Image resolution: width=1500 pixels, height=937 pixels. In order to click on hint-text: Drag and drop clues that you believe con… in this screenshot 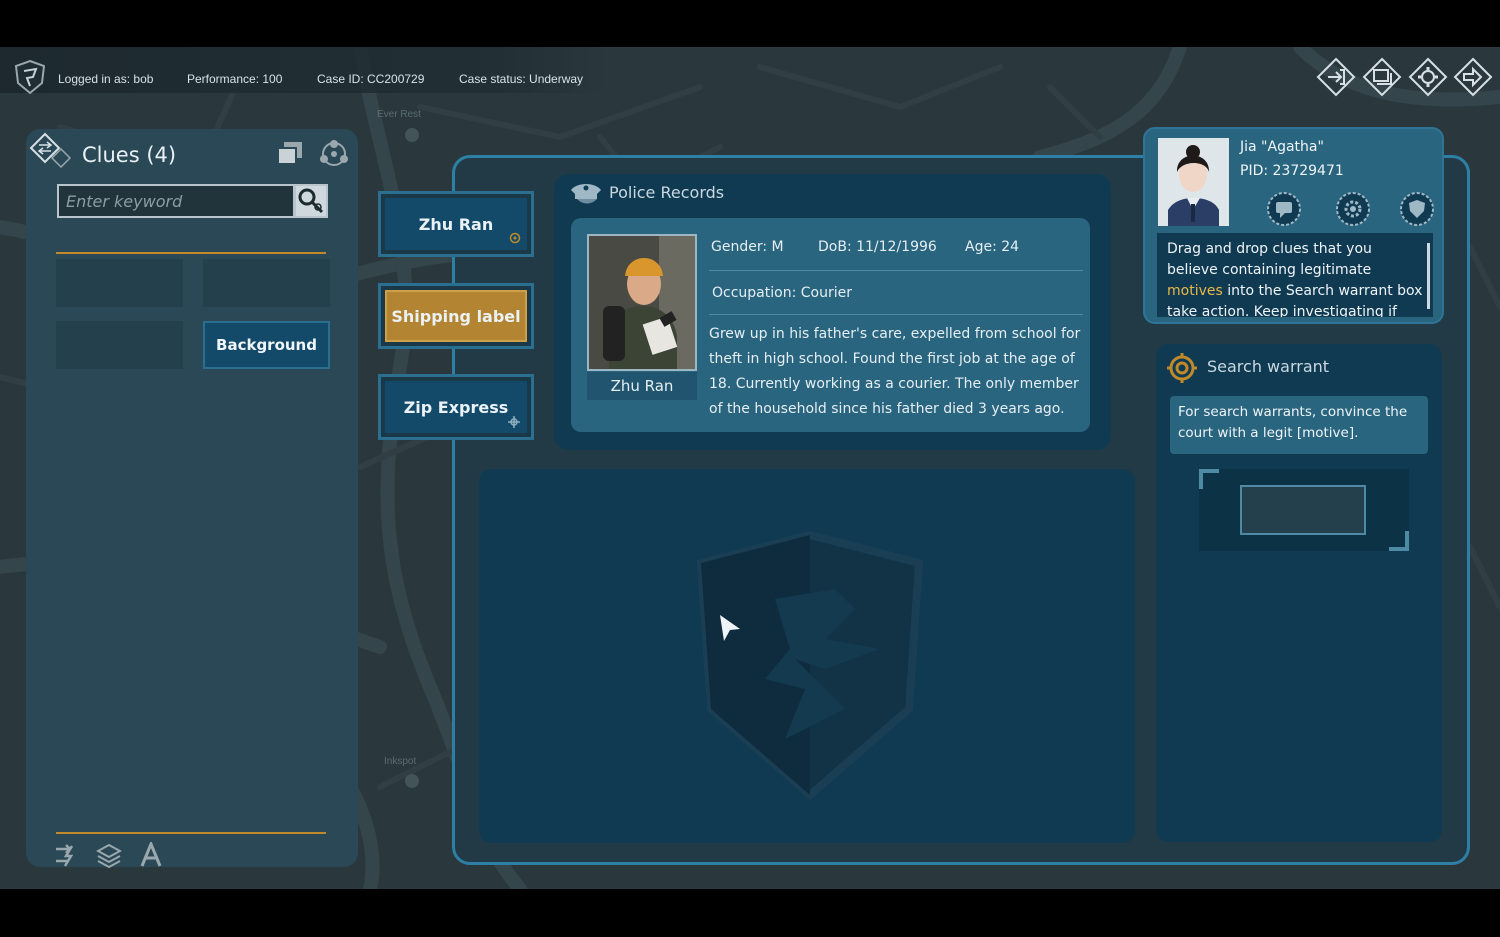, I will do `click(1295, 278)`.